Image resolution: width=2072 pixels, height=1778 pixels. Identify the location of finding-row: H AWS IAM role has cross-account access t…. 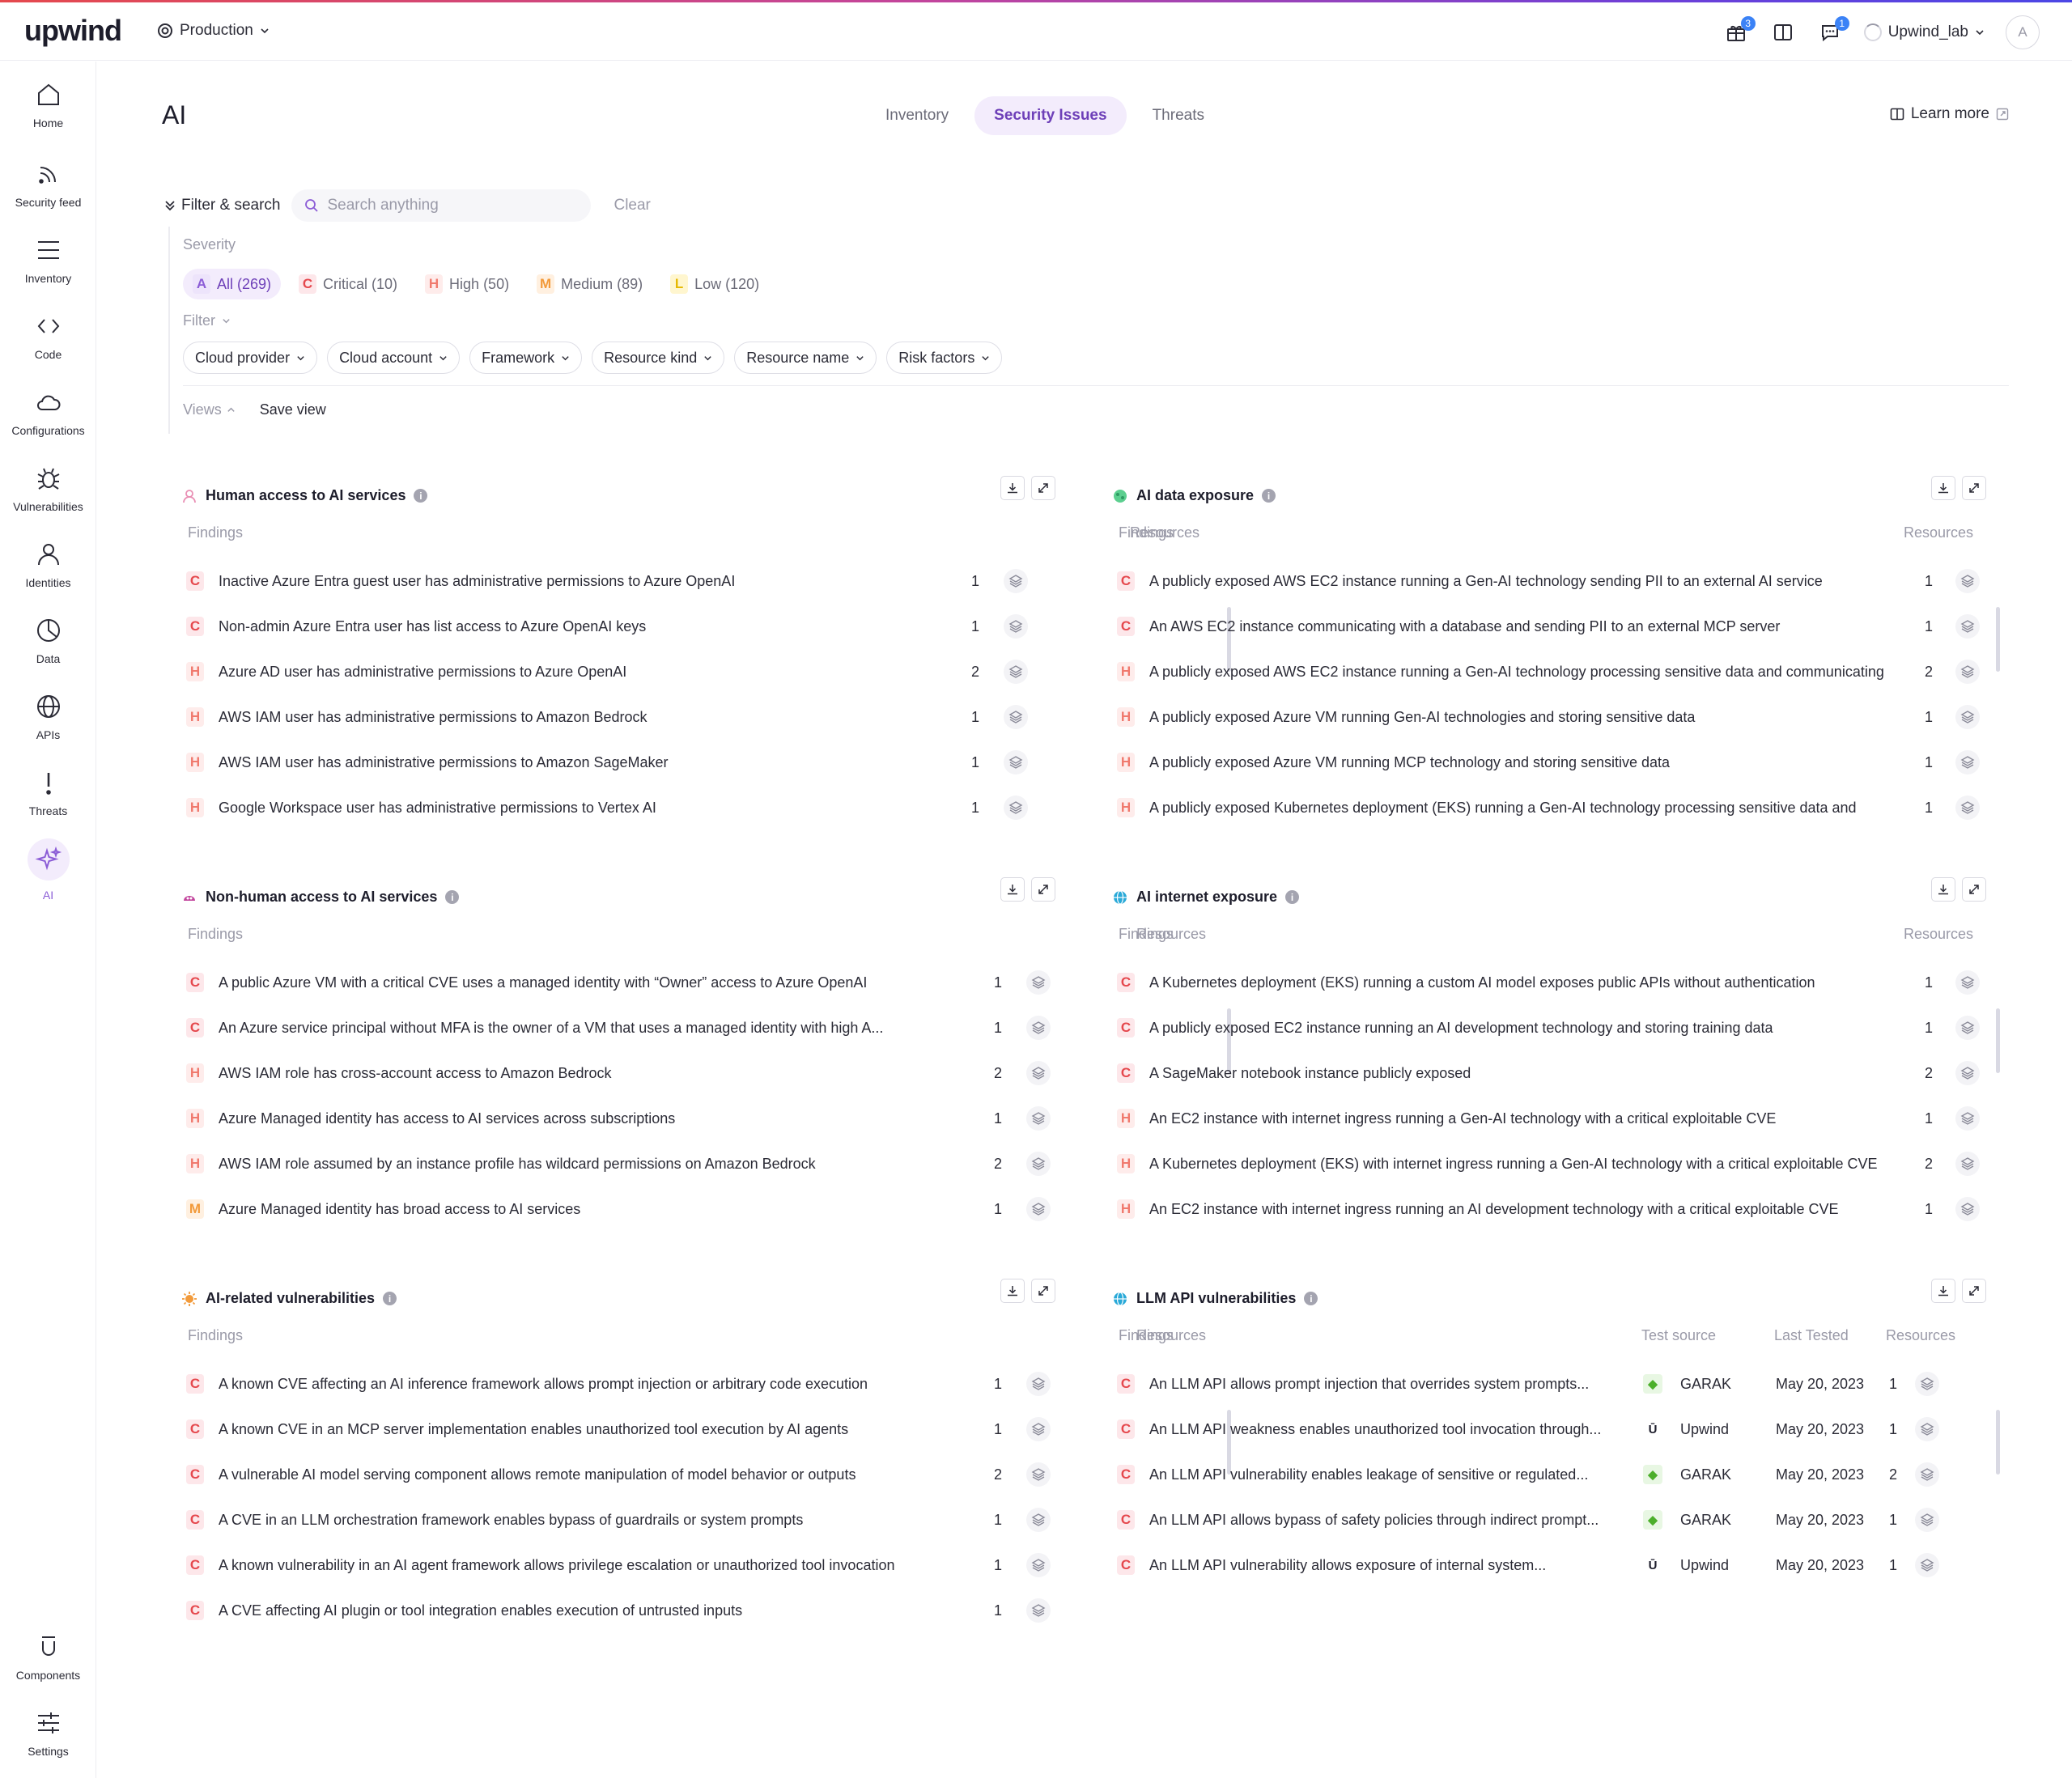
(606, 1073).